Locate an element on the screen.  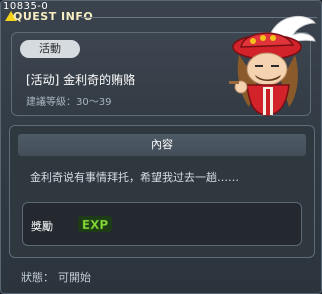
recommended-level: 建議等級：30～39 is located at coordinates (68, 100).